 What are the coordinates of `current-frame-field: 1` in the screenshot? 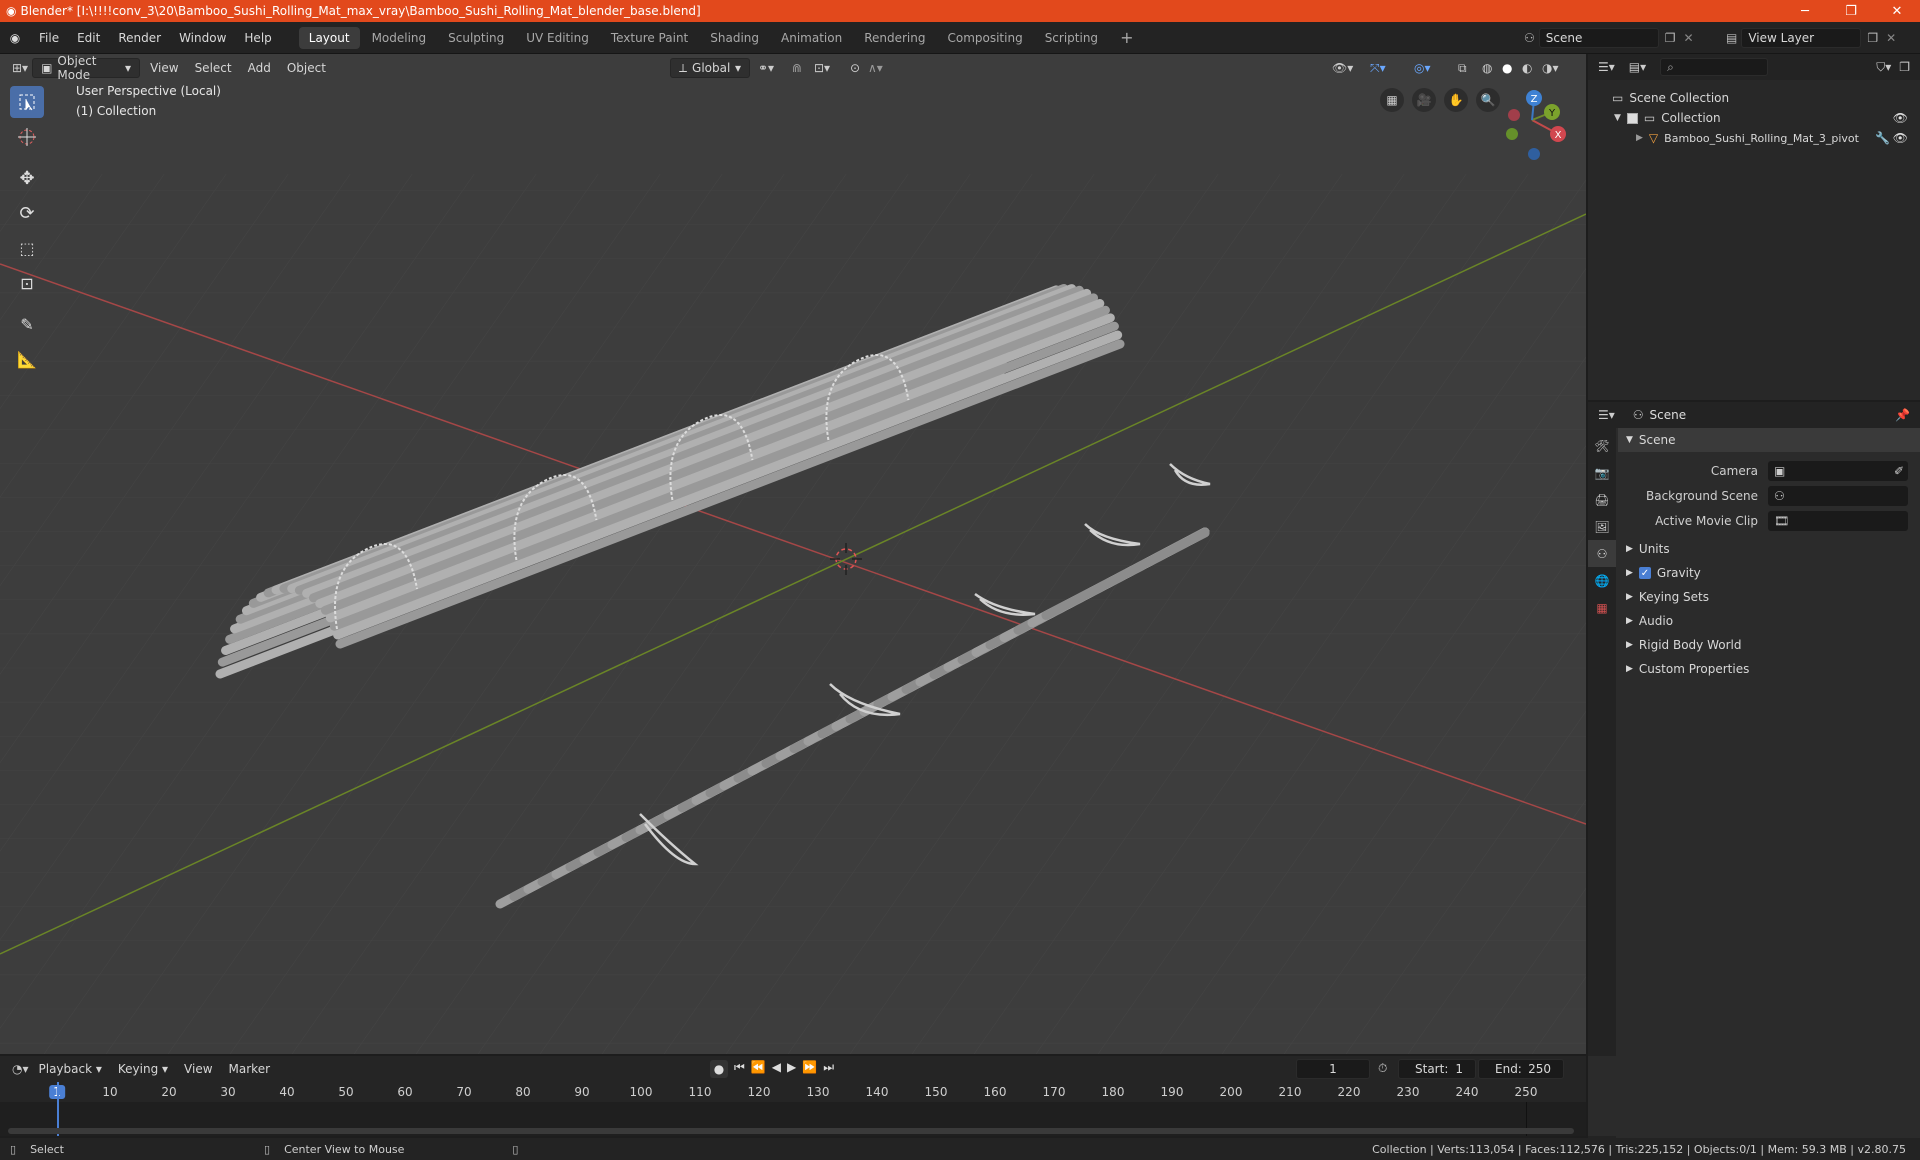 It's located at (1333, 1069).